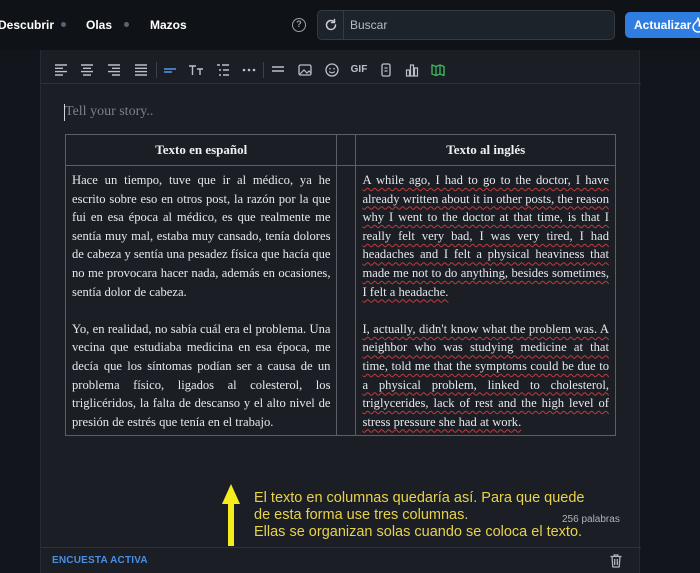 Image resolution: width=700 pixels, height=573 pixels. Describe the element at coordinates (346, 150) in the screenshot. I see `header-spacer` at that location.